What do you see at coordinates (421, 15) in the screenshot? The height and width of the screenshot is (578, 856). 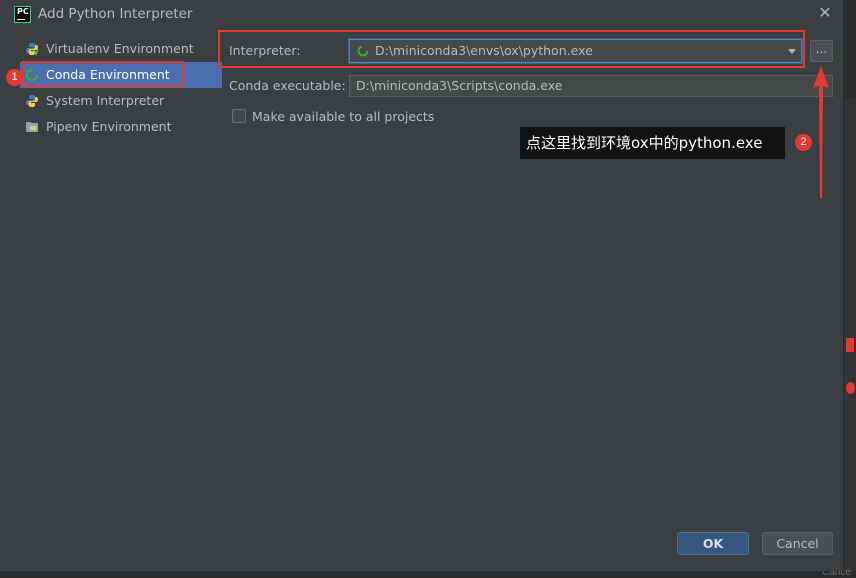 I see `title-bar: PC Add Python Interpreter ✕` at bounding box center [421, 15].